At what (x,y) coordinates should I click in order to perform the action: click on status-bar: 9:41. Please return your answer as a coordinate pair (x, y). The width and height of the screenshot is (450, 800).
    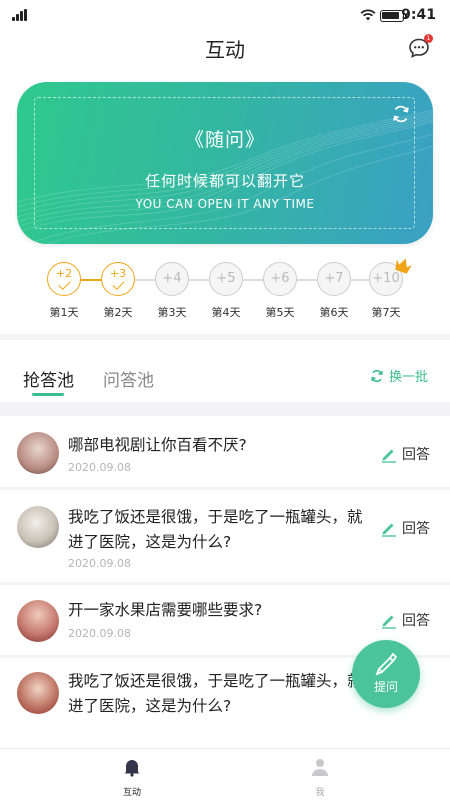
    Looking at the image, I should click on (225, 16).